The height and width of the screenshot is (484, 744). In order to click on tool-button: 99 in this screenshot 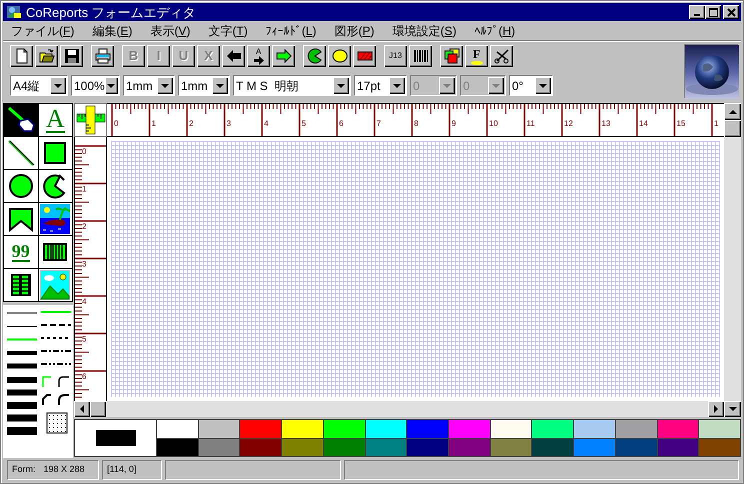, I will do `click(21, 252)`.